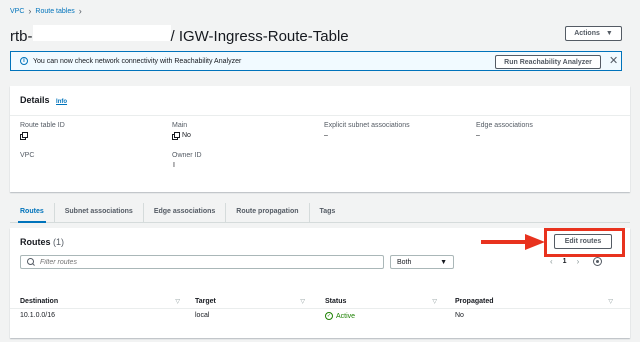 The image size is (640, 342). What do you see at coordinates (474, 301) in the screenshot?
I see `col-propagated-label: Propagated` at bounding box center [474, 301].